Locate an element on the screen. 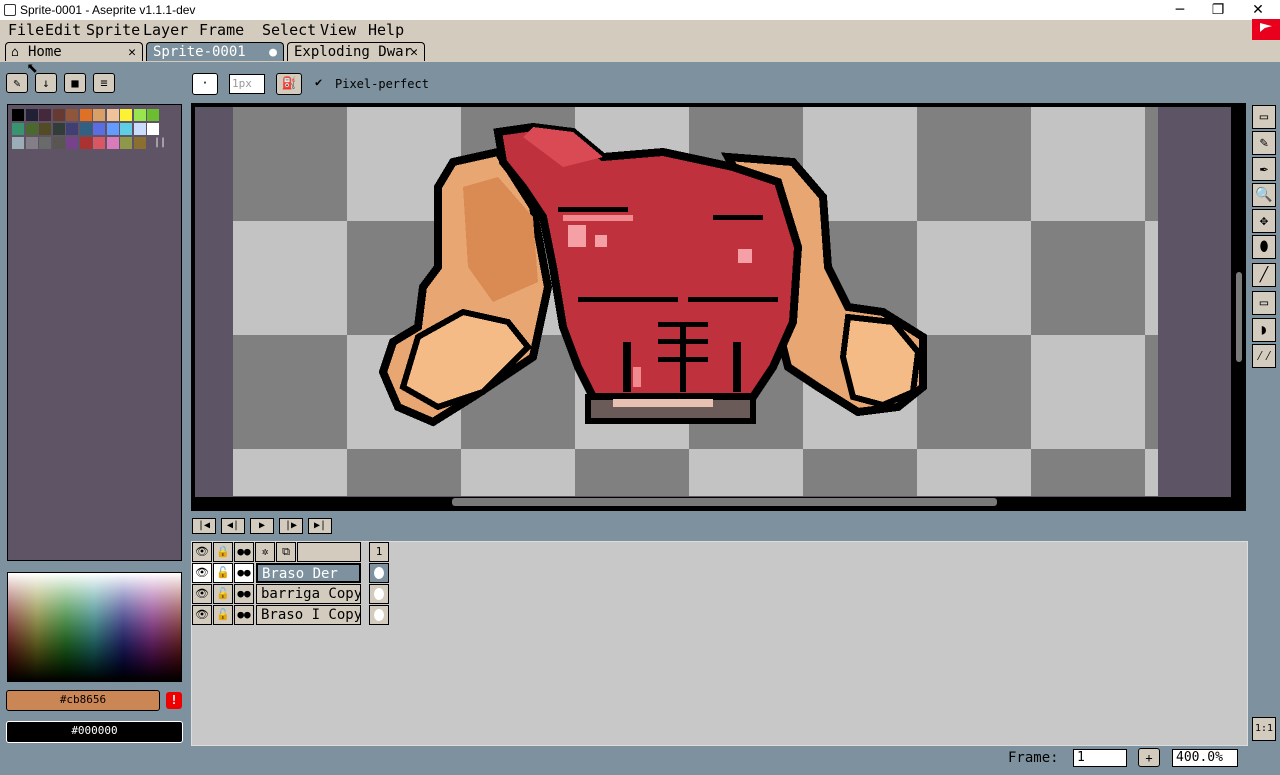 The width and height of the screenshot is (1280, 775). menu-help: Help is located at coordinates (386, 30).